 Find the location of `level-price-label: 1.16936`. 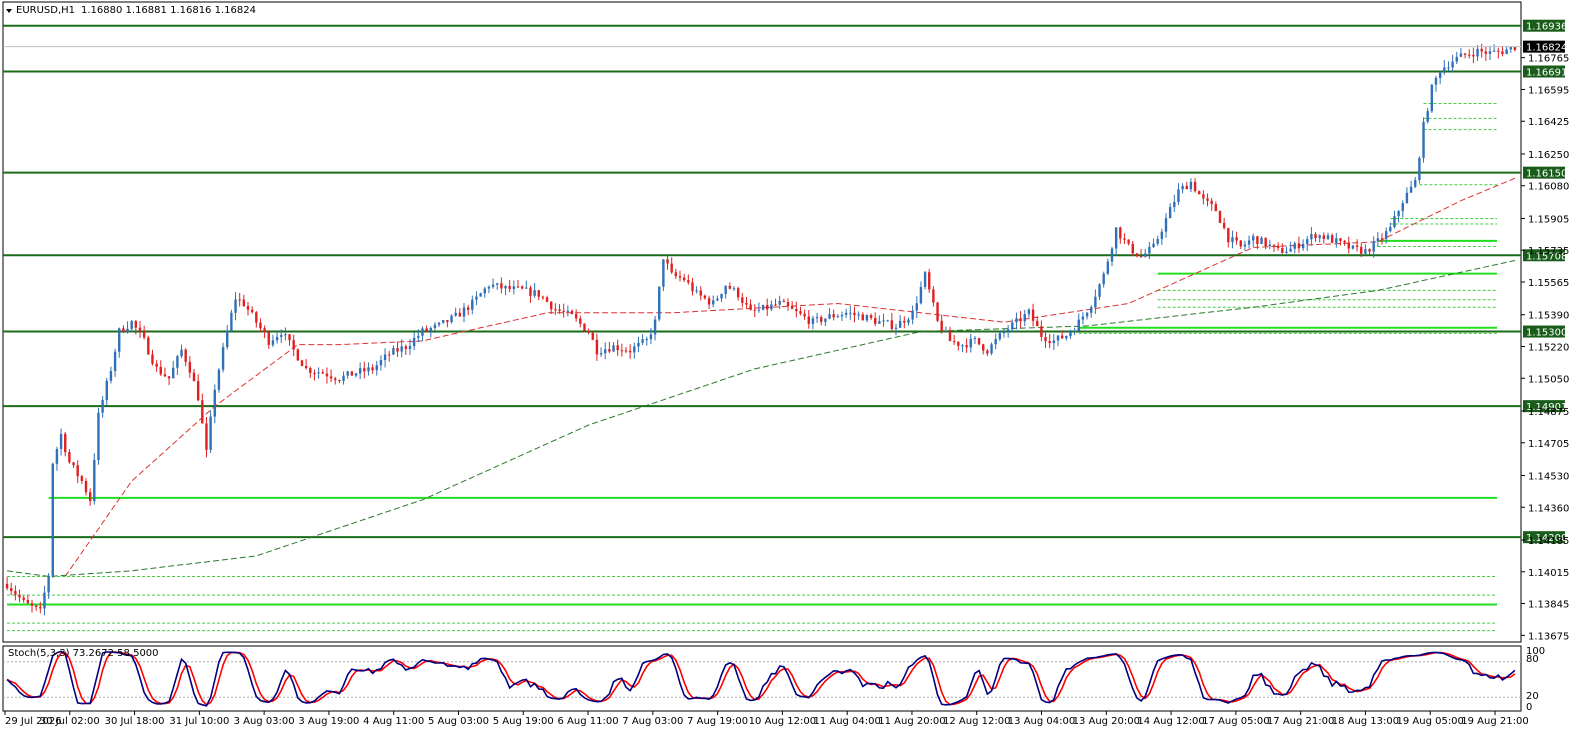

level-price-label: 1.16936 is located at coordinates (1546, 27).